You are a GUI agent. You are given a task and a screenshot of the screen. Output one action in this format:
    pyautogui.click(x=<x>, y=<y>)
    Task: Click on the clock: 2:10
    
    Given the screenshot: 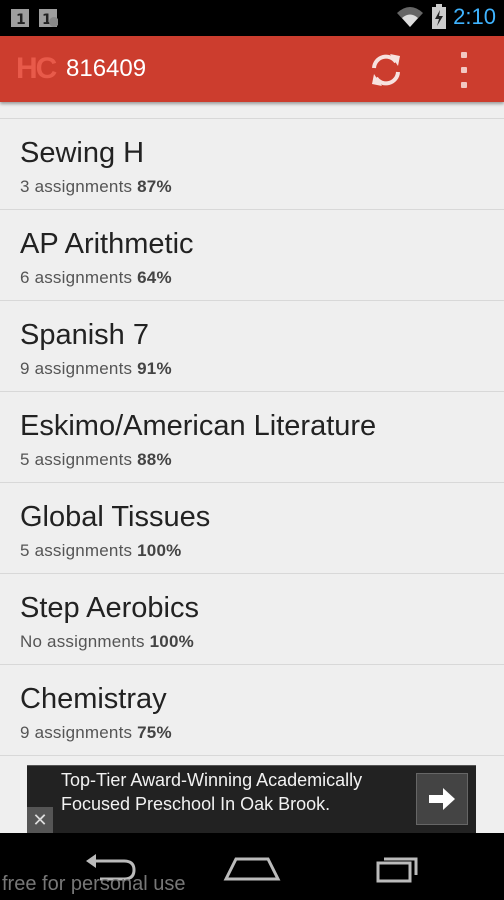 What is the action you would take?
    pyautogui.click(x=474, y=16)
    